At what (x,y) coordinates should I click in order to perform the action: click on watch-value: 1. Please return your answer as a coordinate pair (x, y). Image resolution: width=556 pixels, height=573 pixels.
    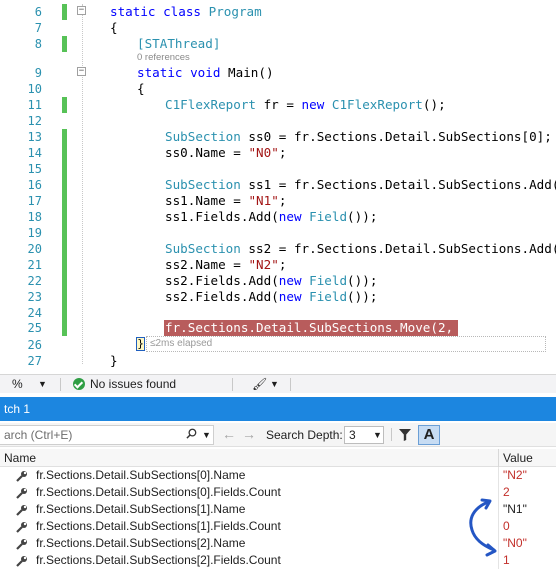
    Looking at the image, I should click on (506, 560).